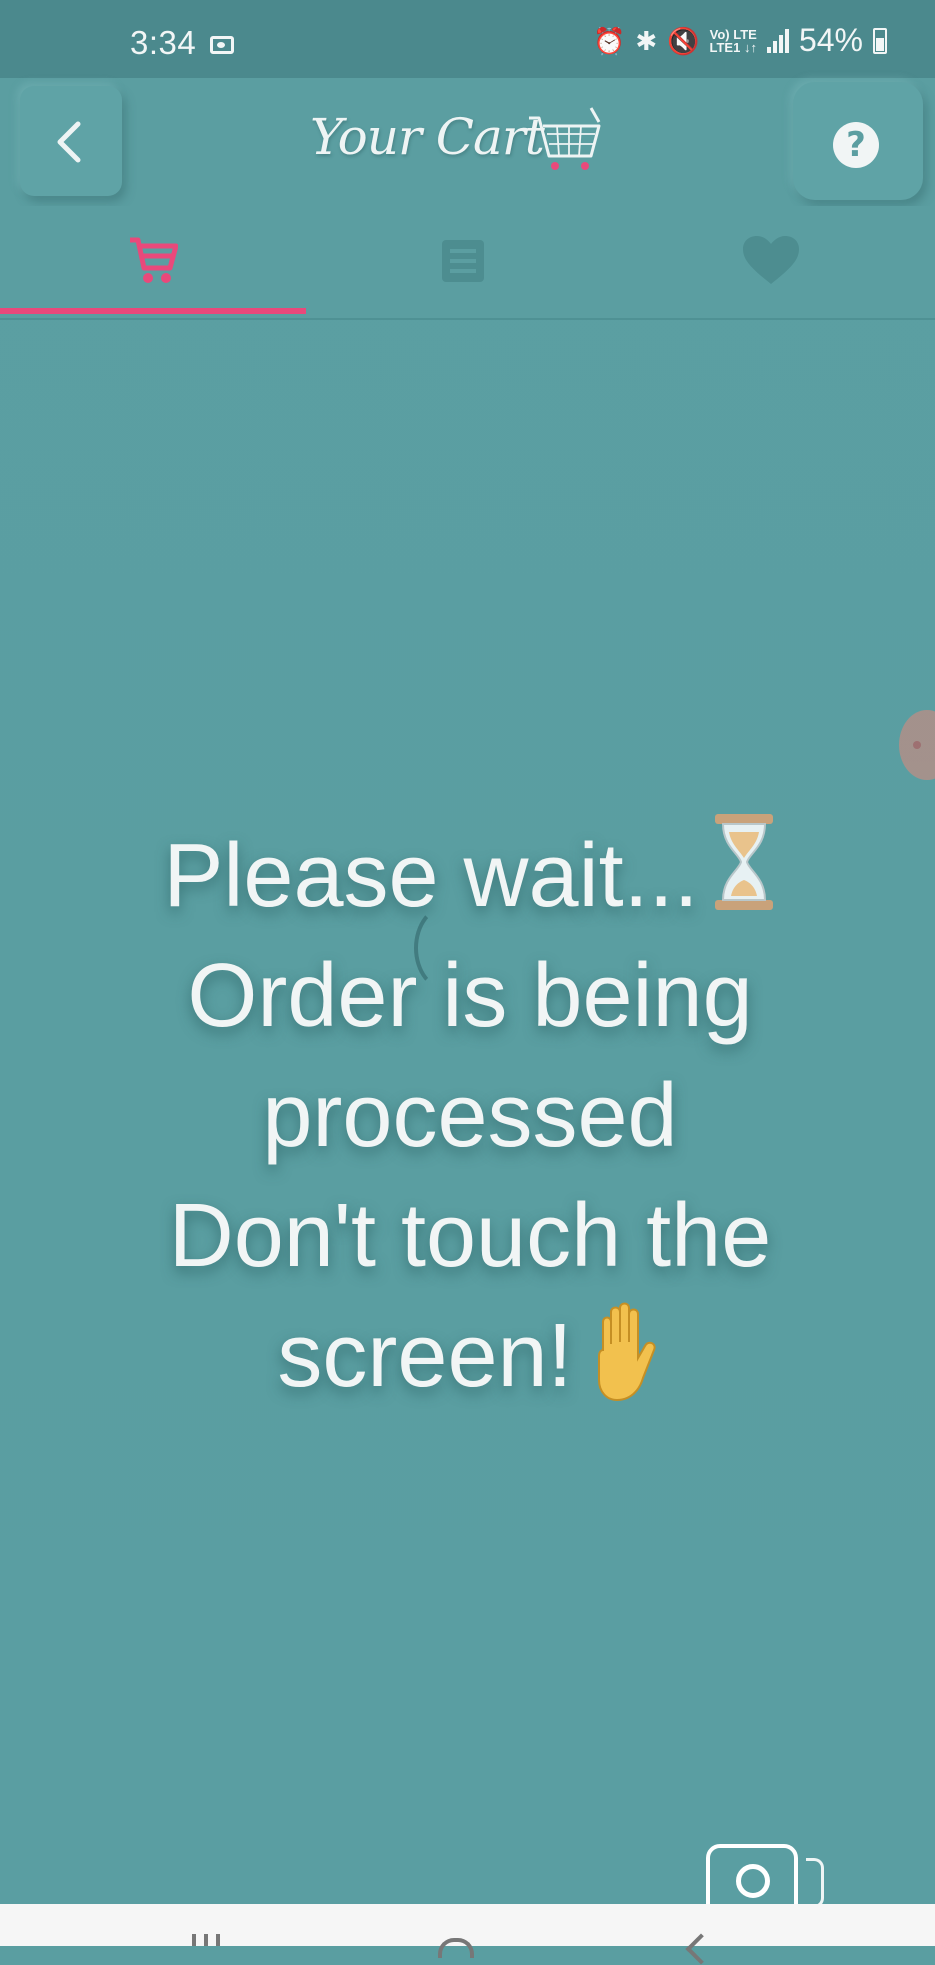 The height and width of the screenshot is (1965, 935). I want to click on help-button: ?, so click(858, 141).